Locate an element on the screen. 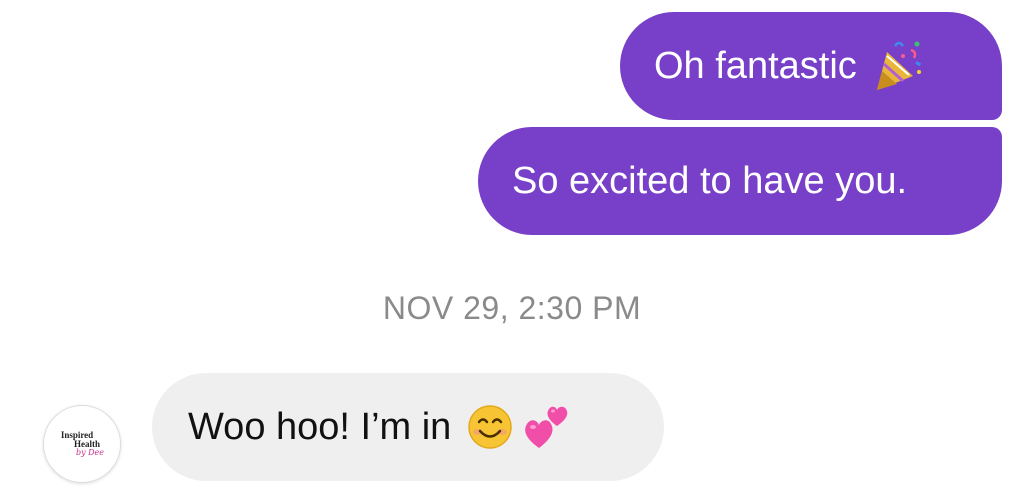  sent-message-bubble: Oh fantastic is located at coordinates (811, 66).